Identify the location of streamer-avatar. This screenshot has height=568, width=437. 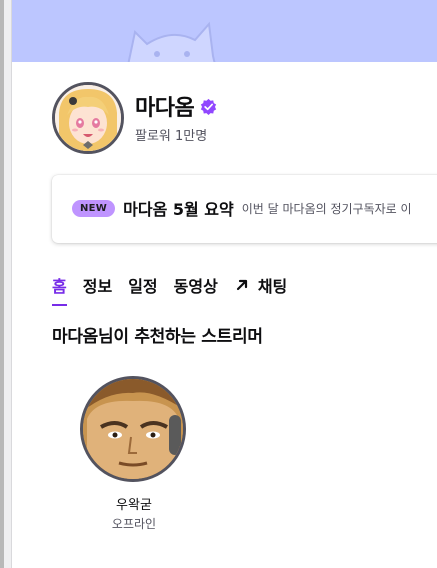
(133, 429).